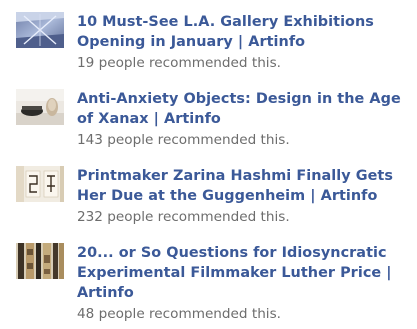 This screenshot has width=417, height=329. Describe the element at coordinates (183, 140) in the screenshot. I see `recommendation-count: 143 people recommended this.` at that location.